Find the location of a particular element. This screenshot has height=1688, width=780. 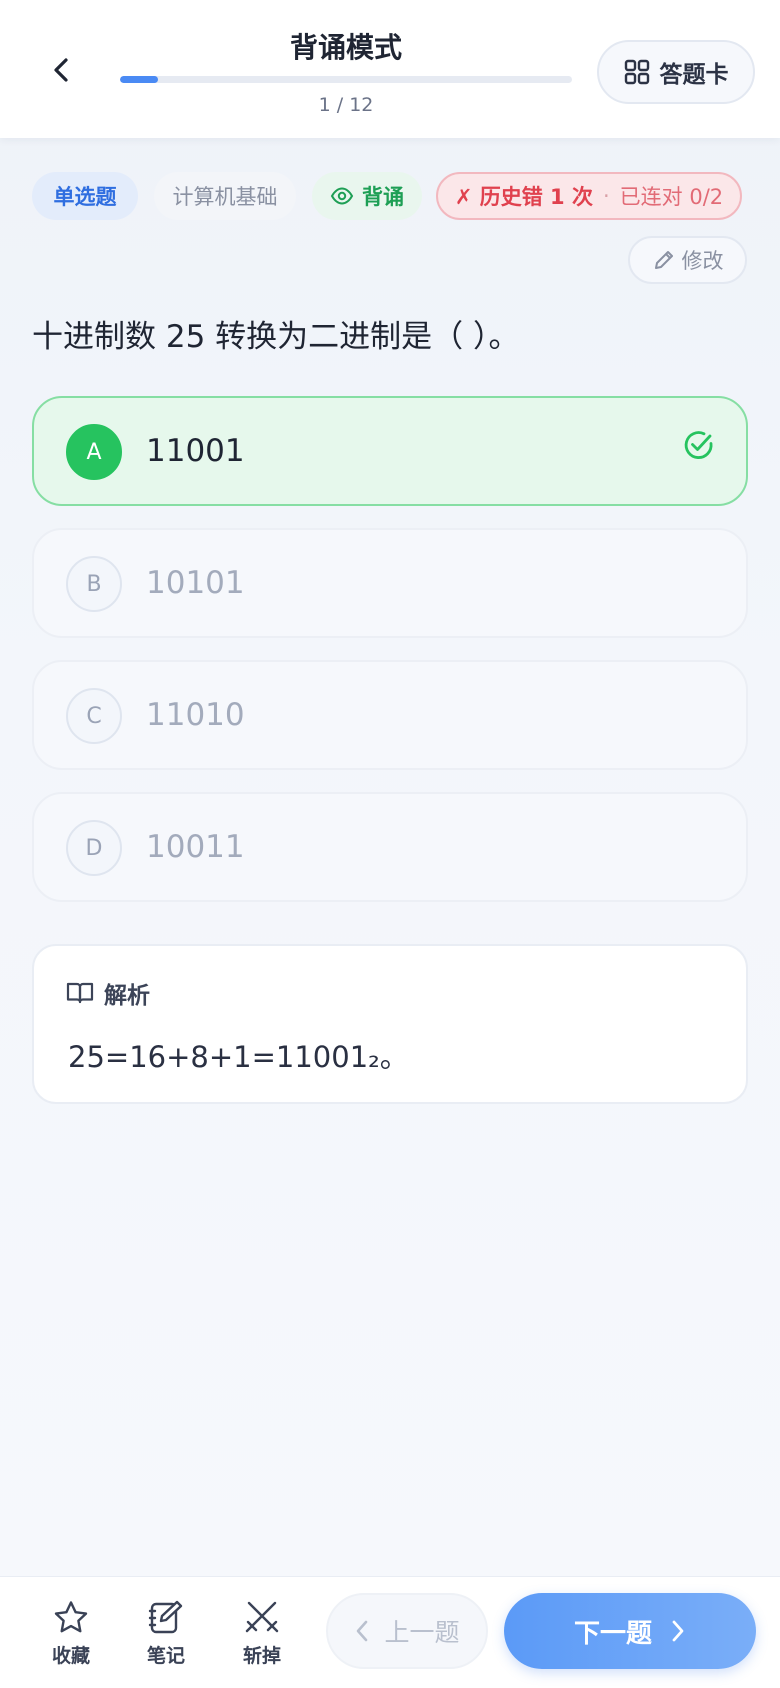

answer-card-label: 答题卡 is located at coordinates (694, 75).